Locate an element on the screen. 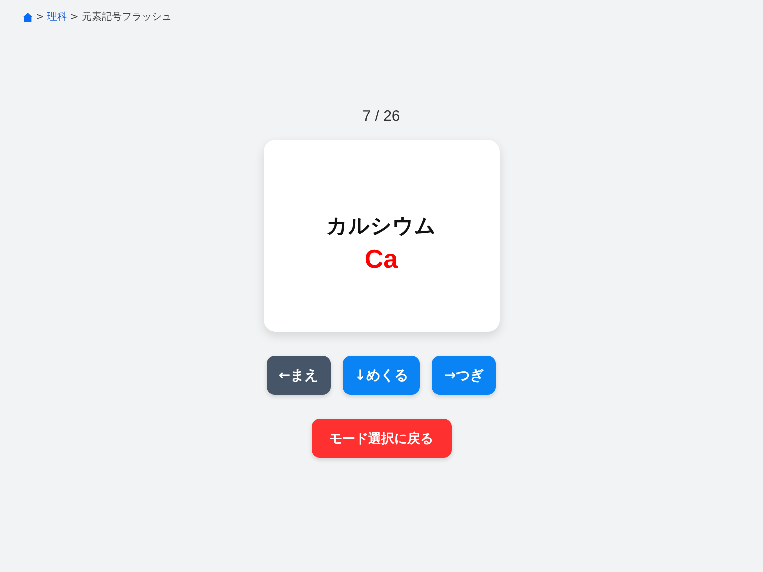  breadcrumb-link: 理科 is located at coordinates (57, 17).